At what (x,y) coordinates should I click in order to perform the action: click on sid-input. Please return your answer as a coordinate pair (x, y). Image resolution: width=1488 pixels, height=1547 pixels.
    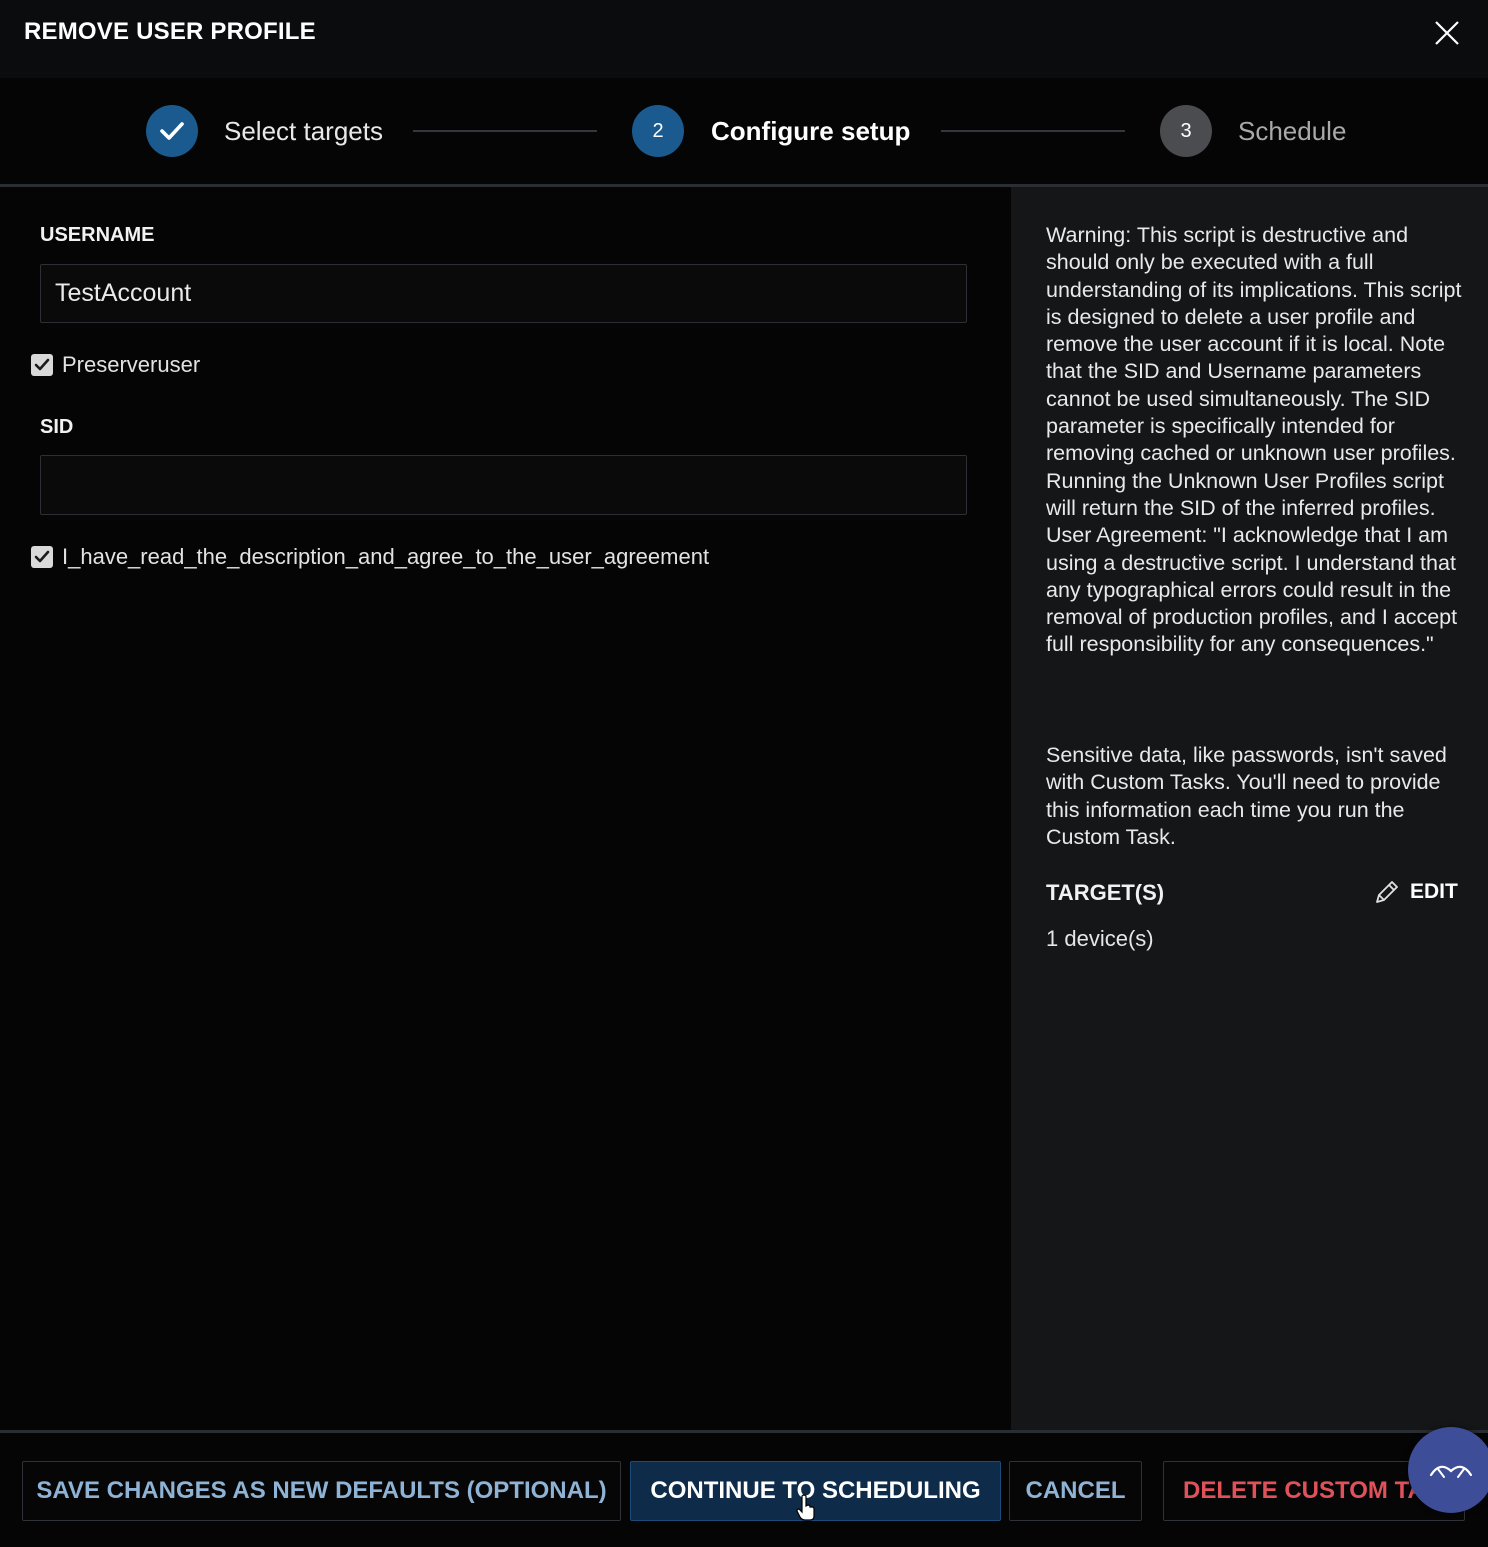
    Looking at the image, I should click on (503, 485).